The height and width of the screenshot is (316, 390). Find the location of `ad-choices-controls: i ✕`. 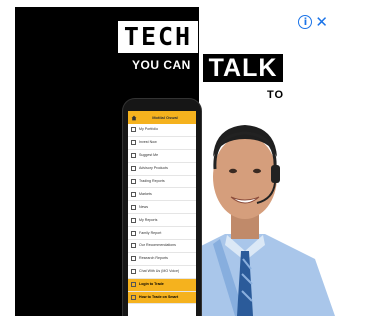

ad-choices-controls: i ✕ is located at coordinates (313, 22).